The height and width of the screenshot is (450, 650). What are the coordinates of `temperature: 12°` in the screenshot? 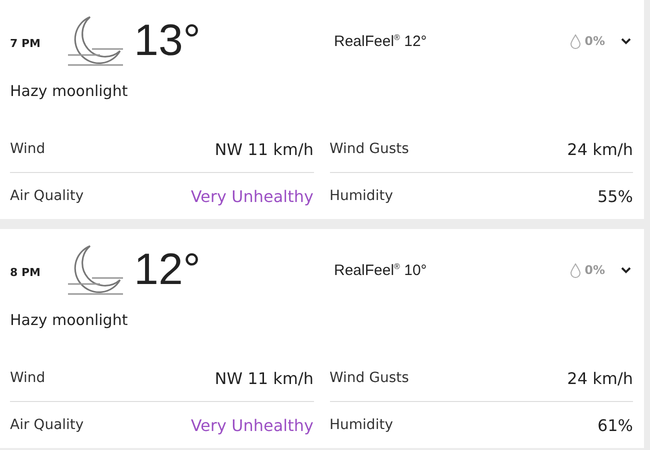 It's located at (168, 270).